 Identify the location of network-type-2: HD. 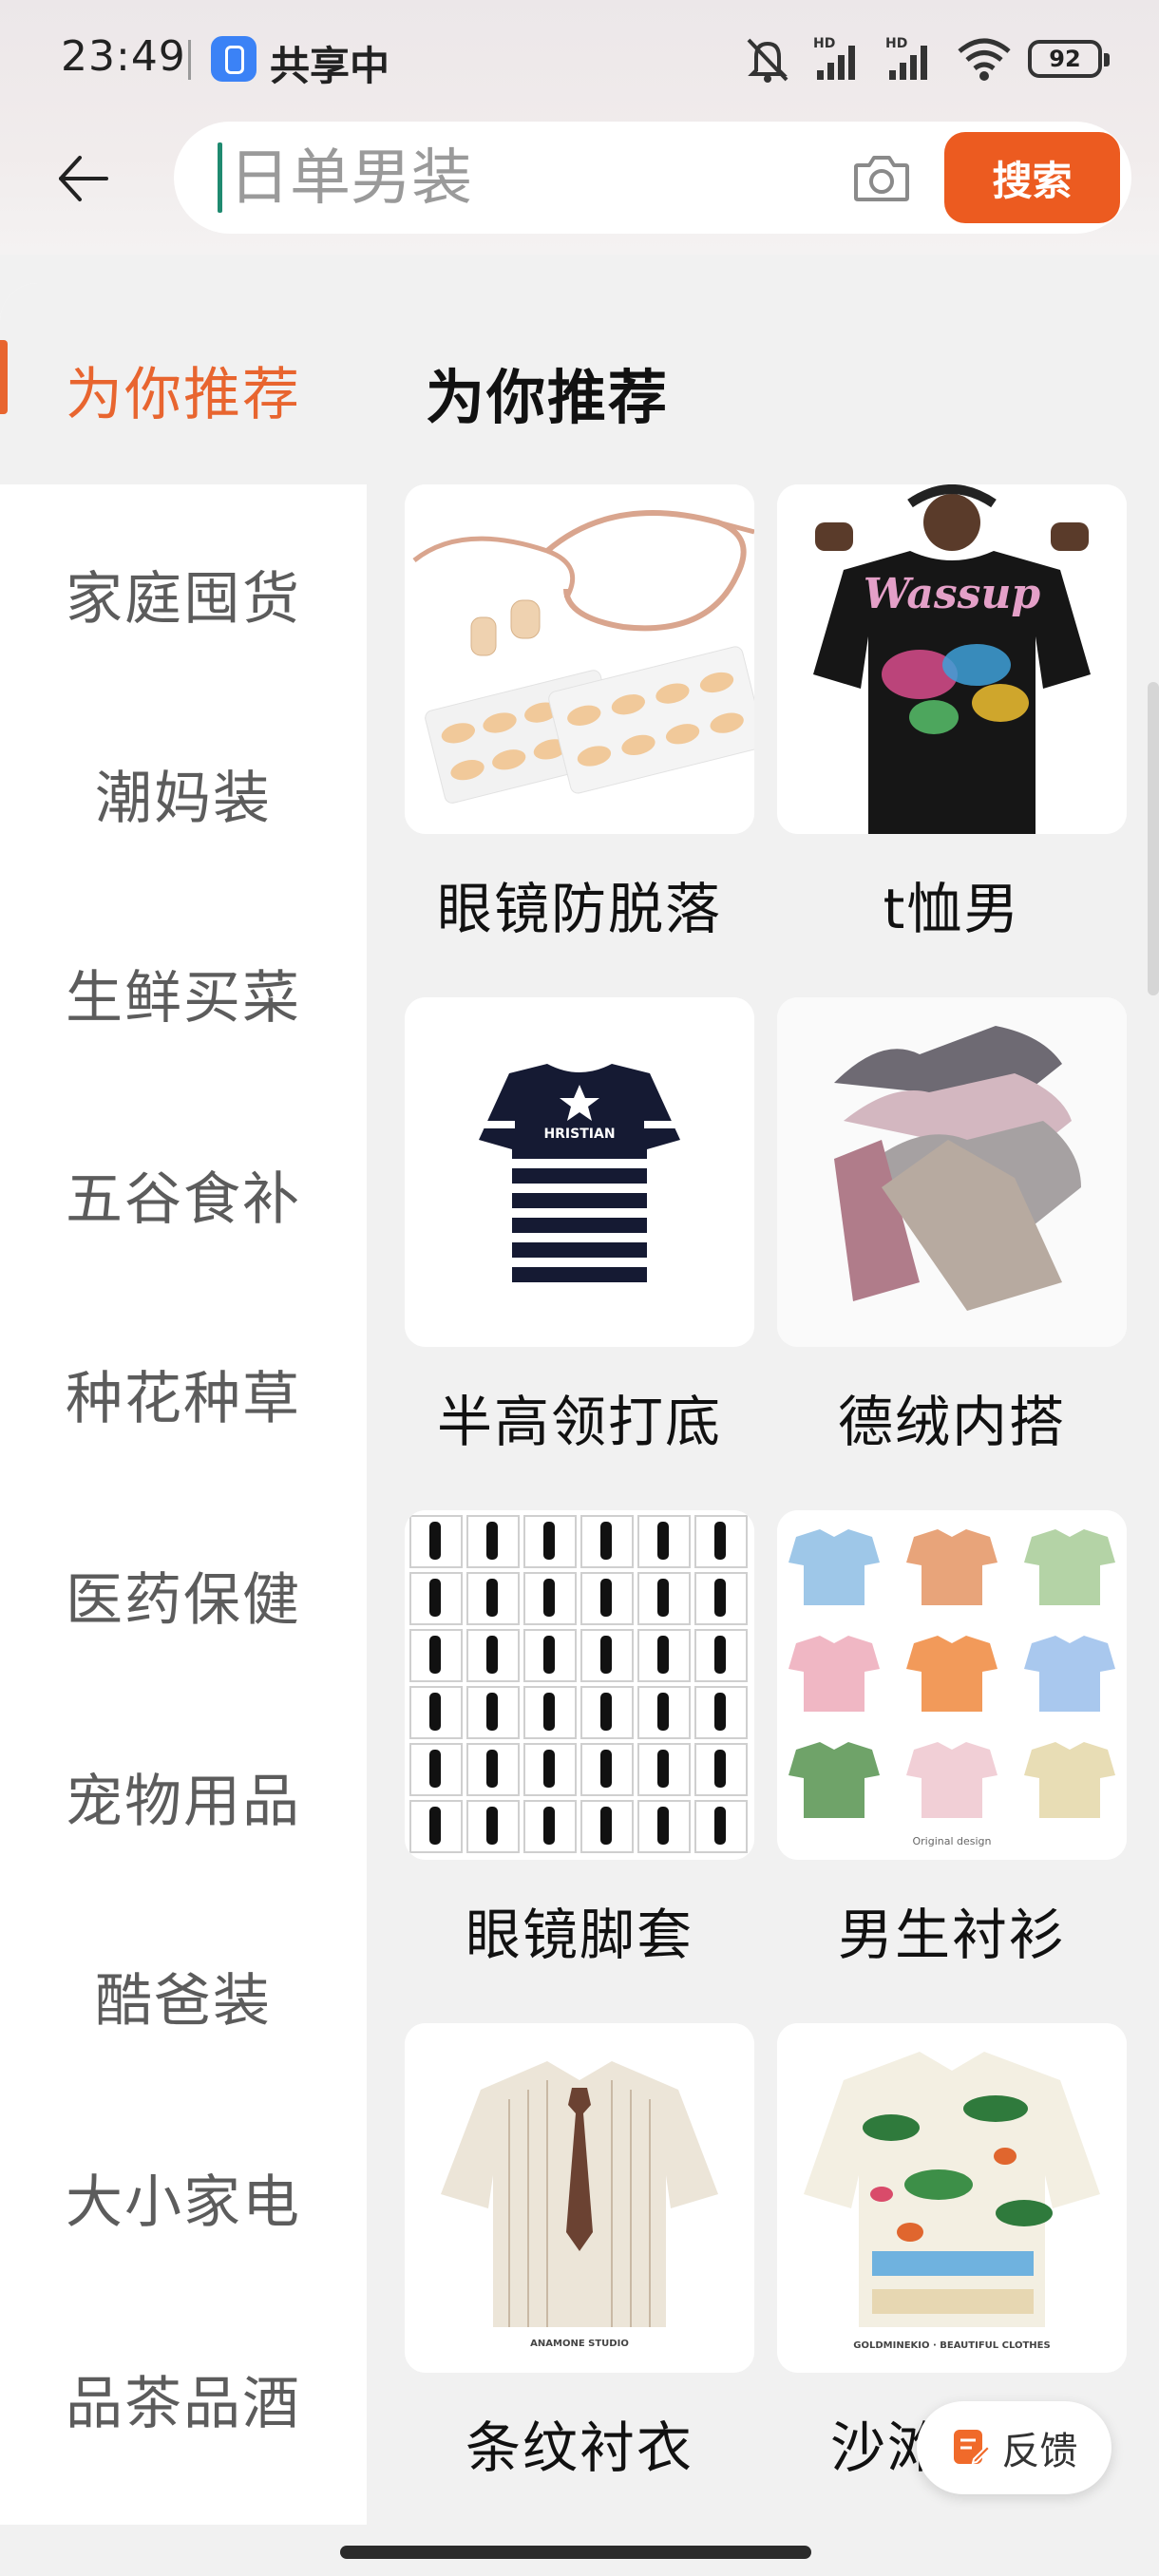
(896, 43).